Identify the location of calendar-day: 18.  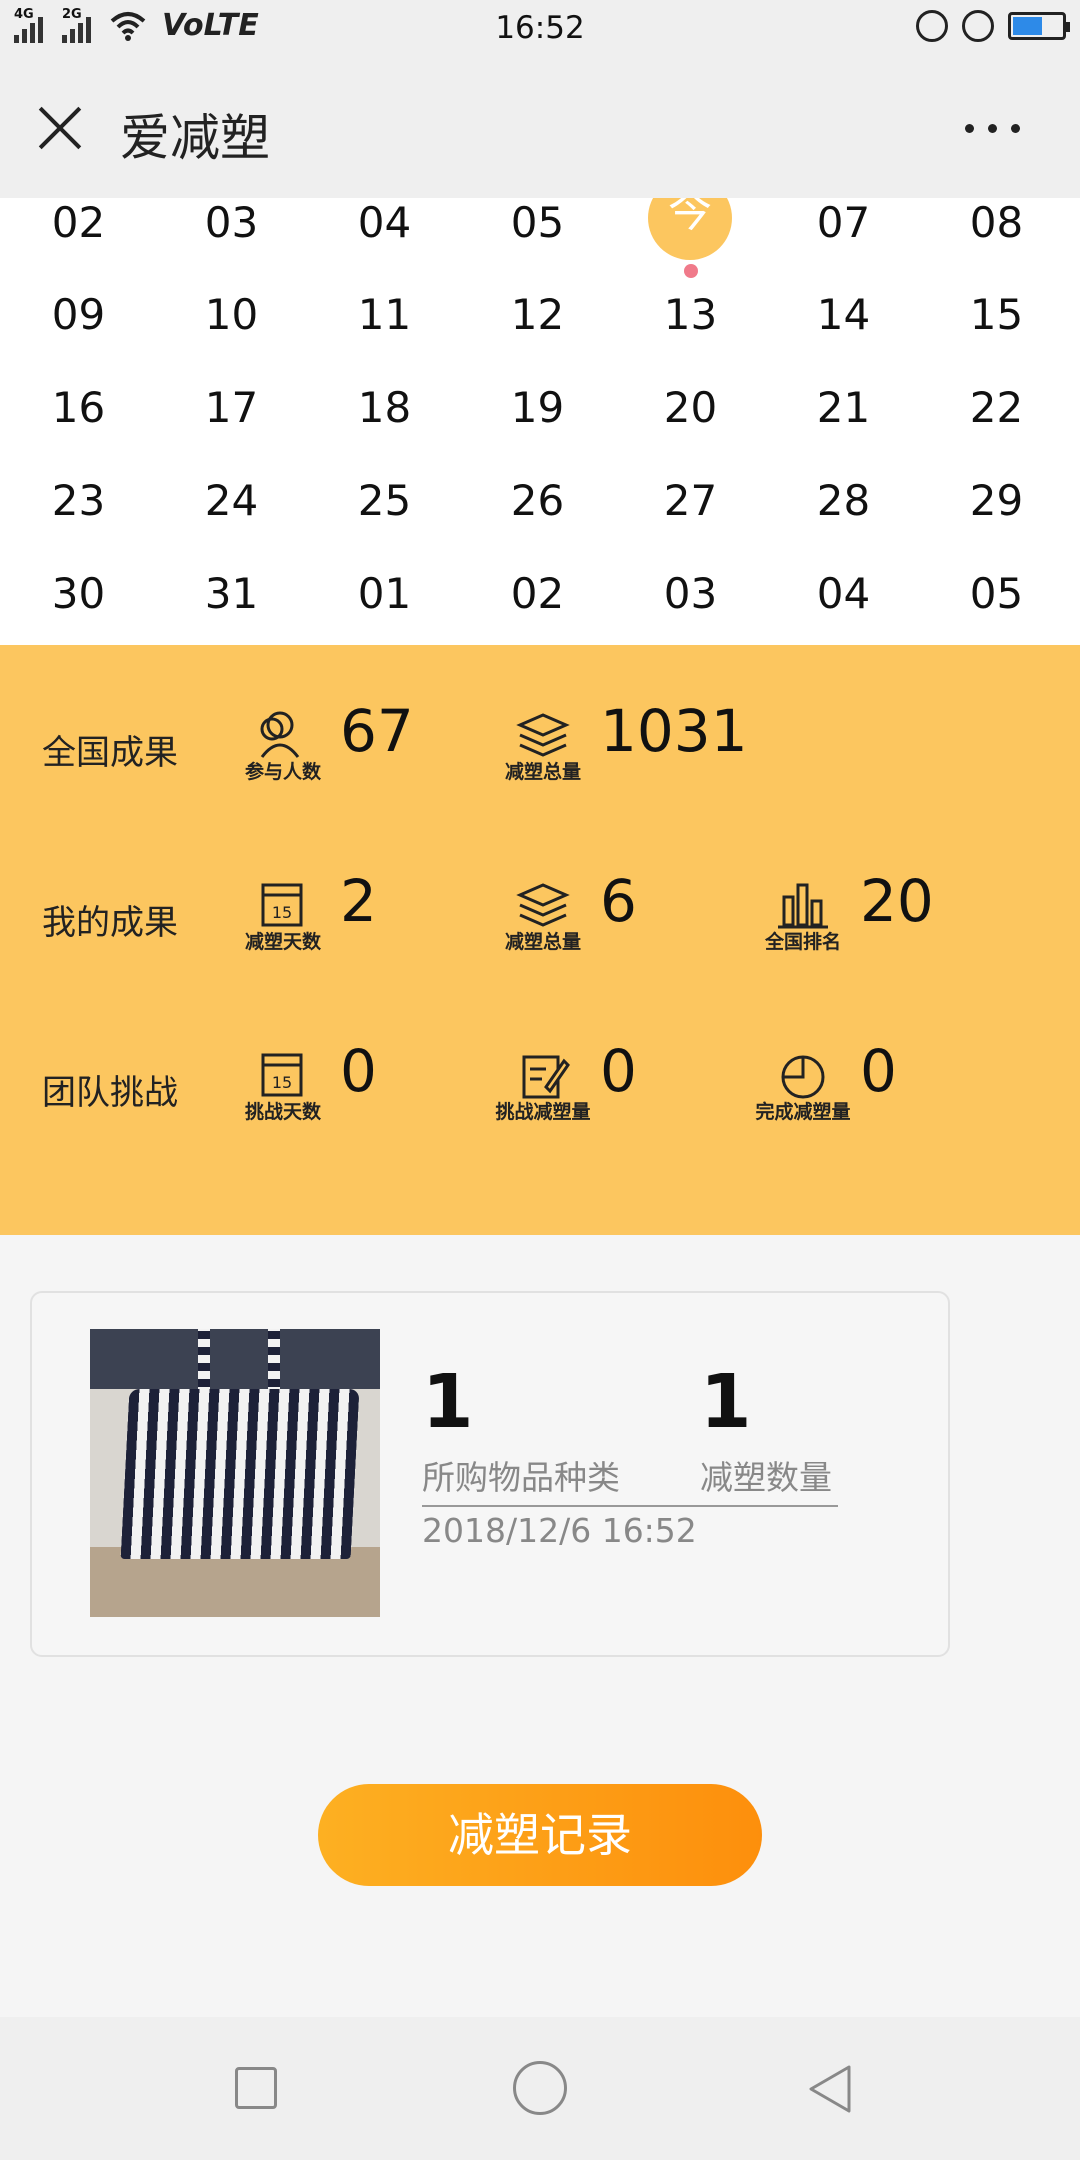
(384, 408).